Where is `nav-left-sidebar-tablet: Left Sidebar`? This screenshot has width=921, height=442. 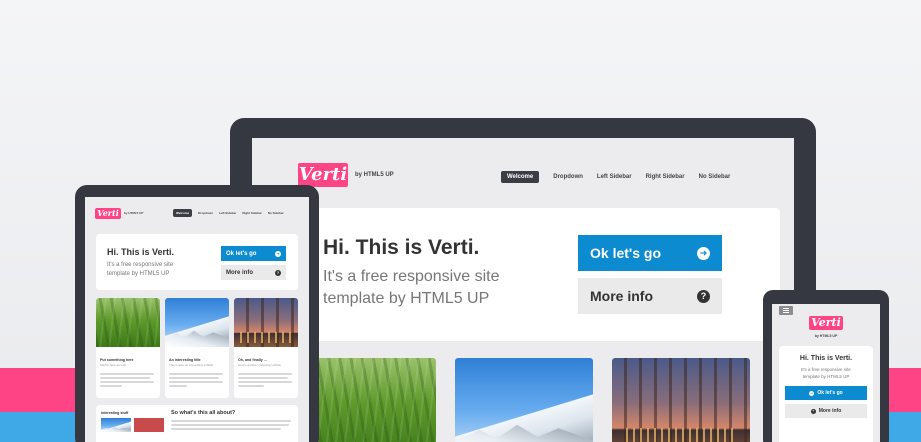
nav-left-sidebar-tablet: Left Sidebar is located at coordinates (227, 213).